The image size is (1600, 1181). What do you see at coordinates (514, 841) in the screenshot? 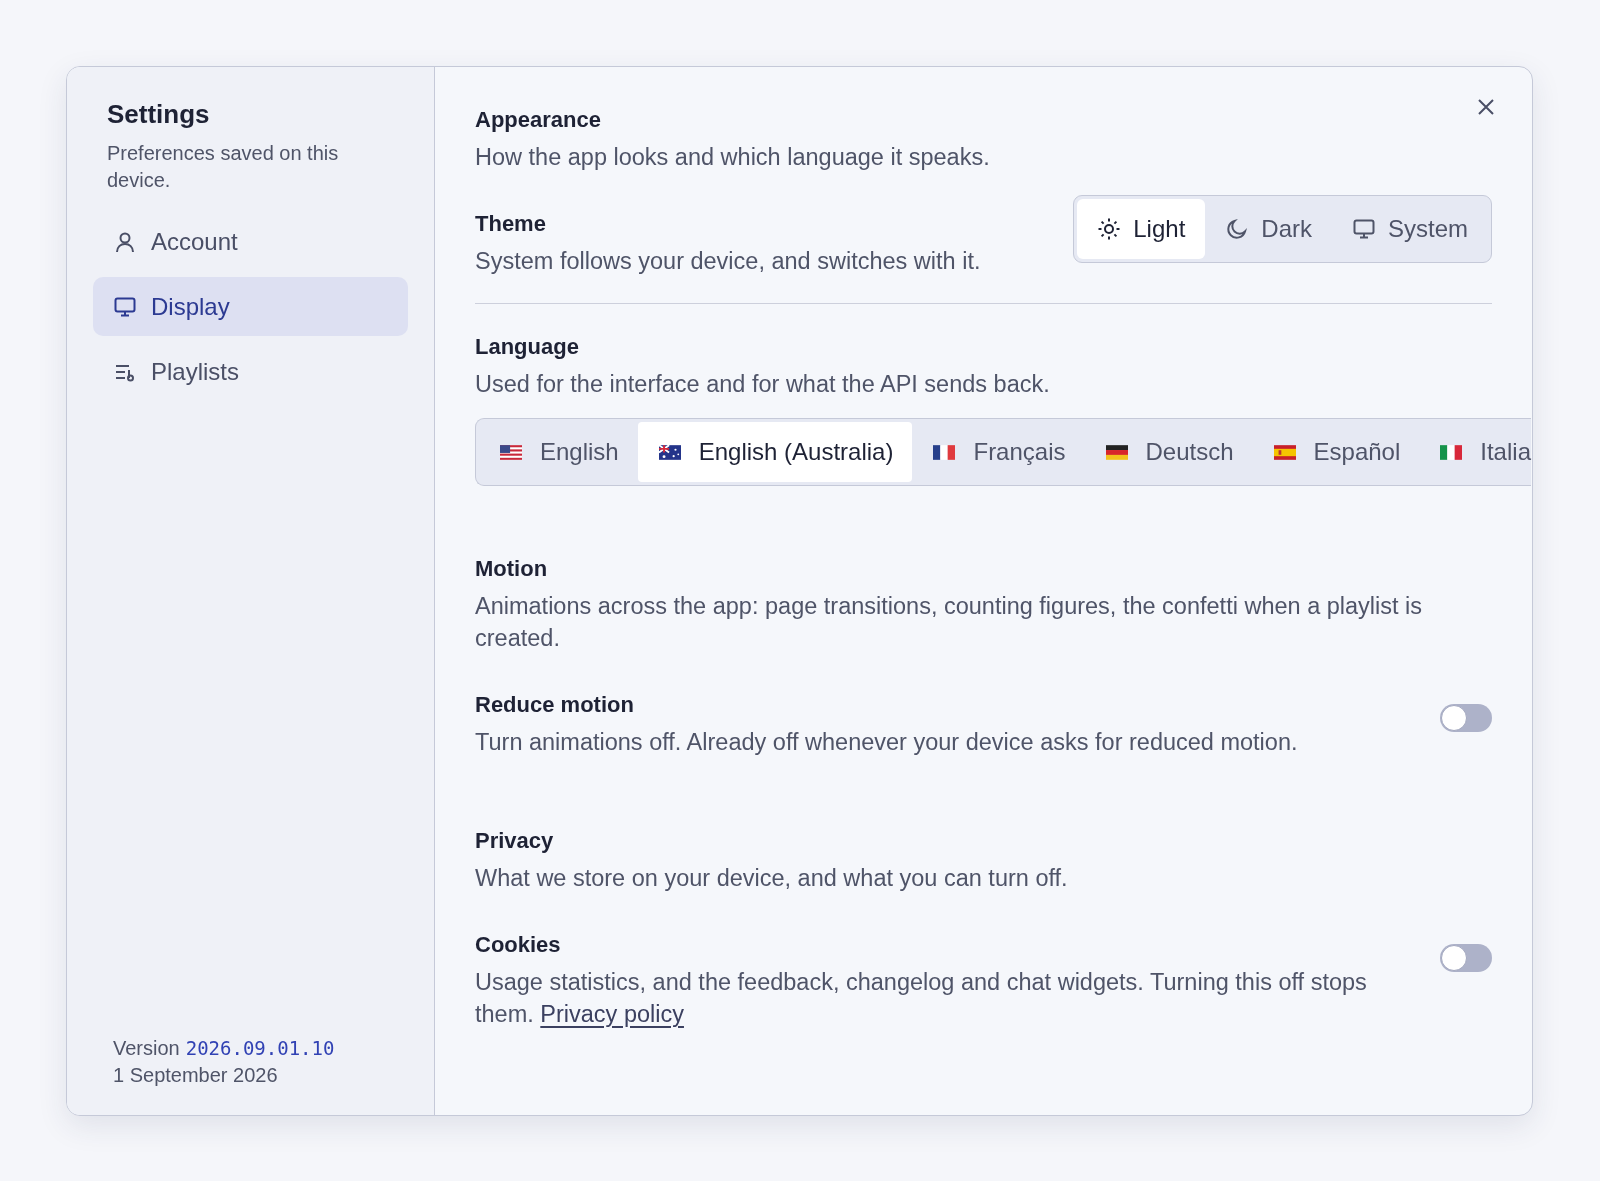
I see `section-title: Privacy` at bounding box center [514, 841].